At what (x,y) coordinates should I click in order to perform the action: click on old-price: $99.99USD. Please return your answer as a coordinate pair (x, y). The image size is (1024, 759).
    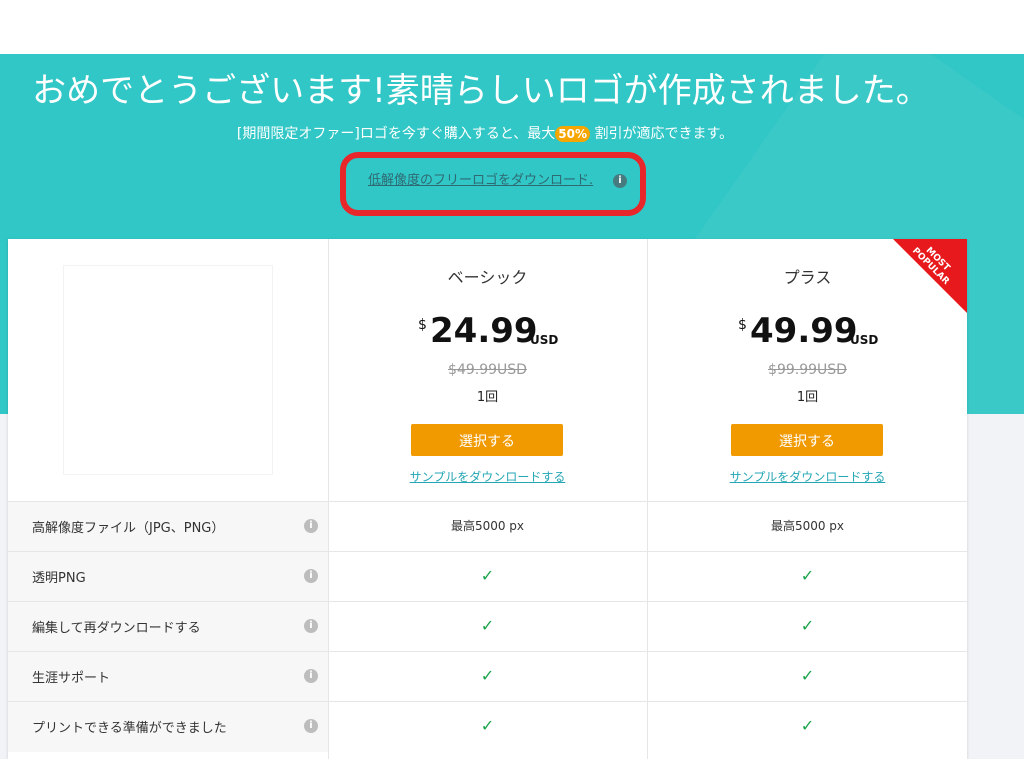
    Looking at the image, I should click on (807, 370).